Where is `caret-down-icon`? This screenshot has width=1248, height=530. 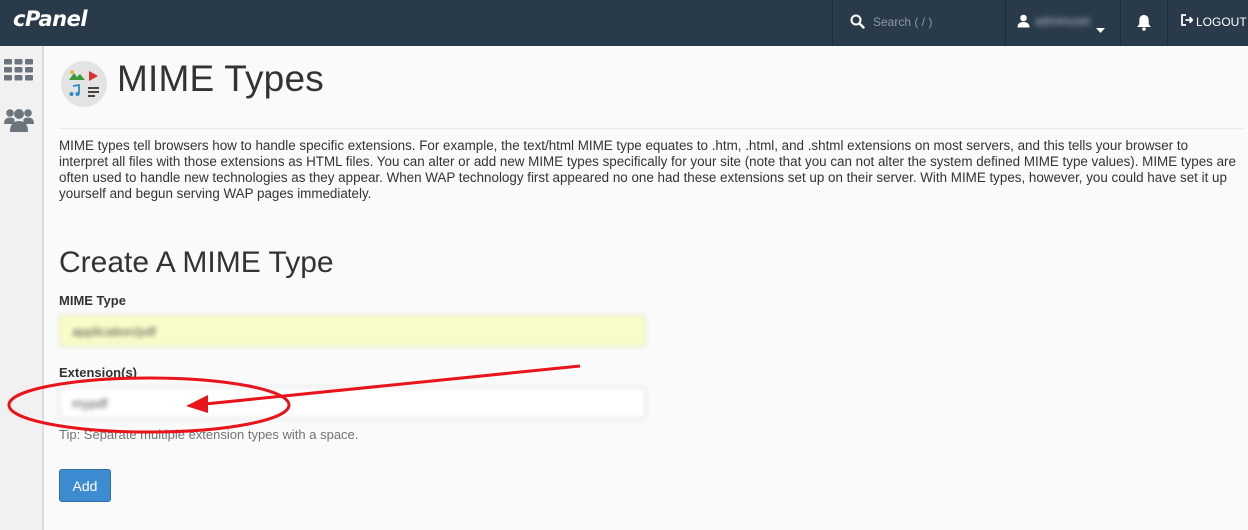 caret-down-icon is located at coordinates (1100, 29).